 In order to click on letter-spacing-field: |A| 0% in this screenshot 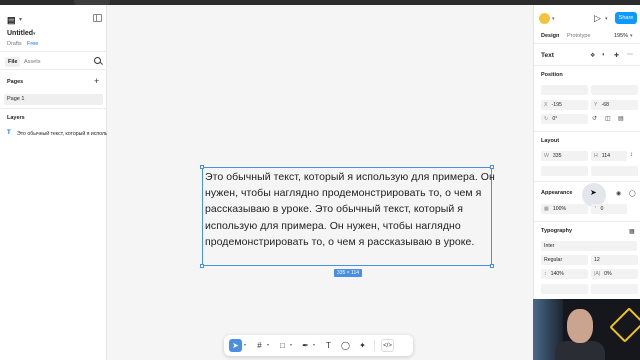, I will do `click(614, 274)`.